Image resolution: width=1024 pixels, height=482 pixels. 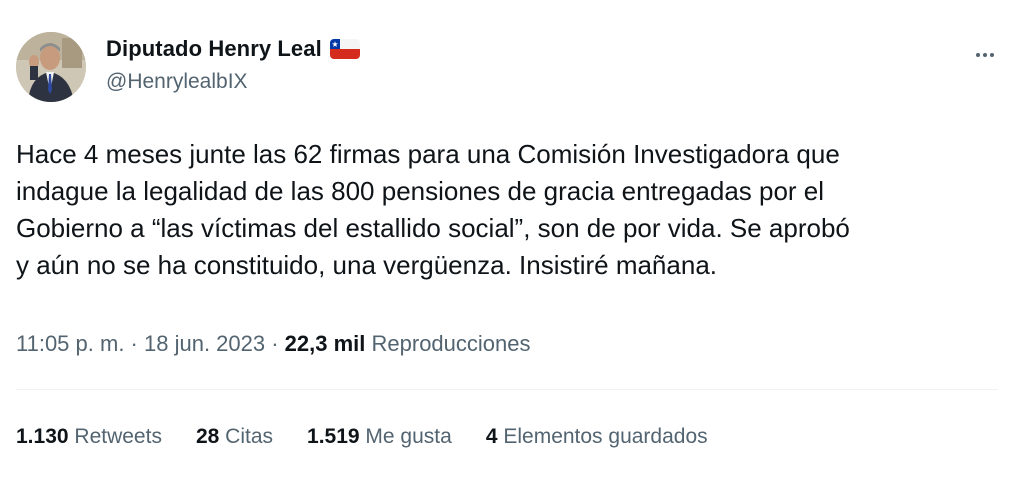 I want to click on retweets-label: Retweets, so click(x=118, y=436).